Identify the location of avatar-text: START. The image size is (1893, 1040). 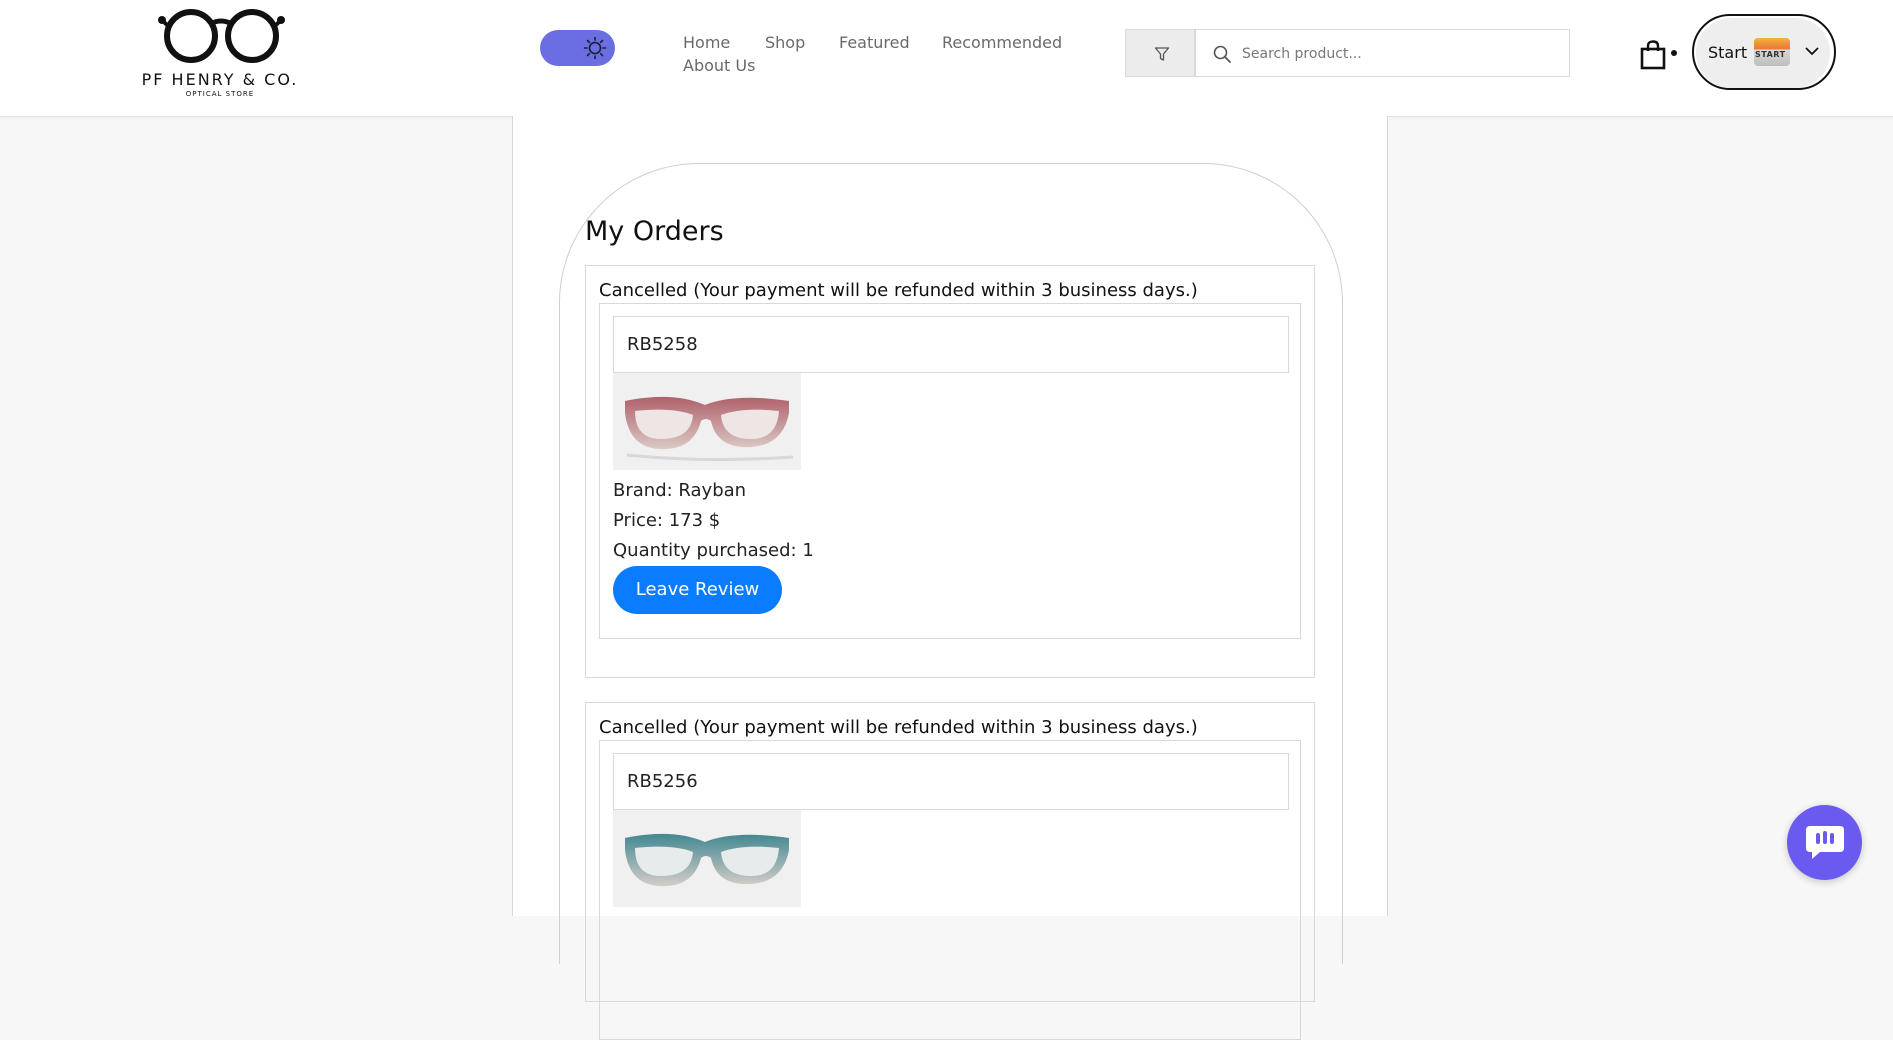
(1770, 54).